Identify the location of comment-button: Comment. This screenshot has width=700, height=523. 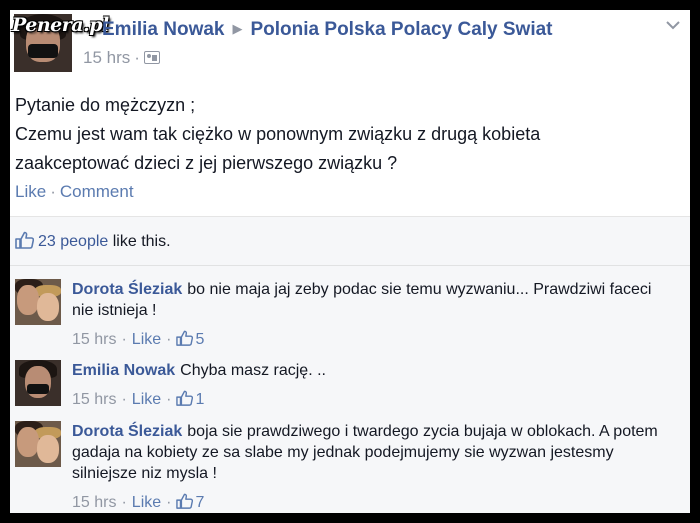
(97, 191).